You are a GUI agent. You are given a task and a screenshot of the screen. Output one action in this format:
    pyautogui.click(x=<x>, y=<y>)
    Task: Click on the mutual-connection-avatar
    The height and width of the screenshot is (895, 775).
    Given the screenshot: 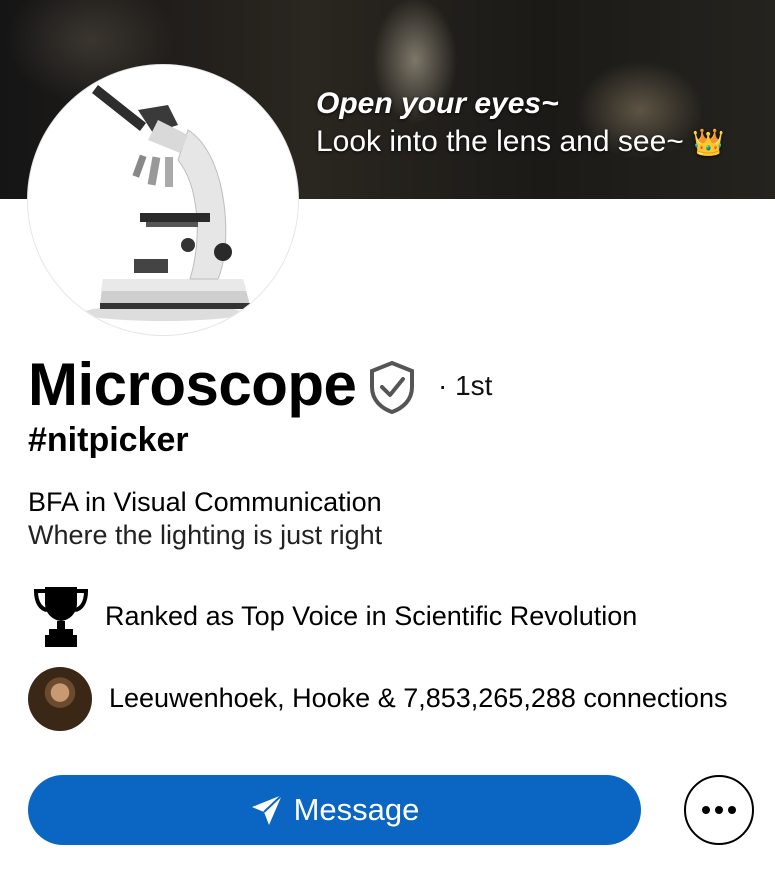 What is the action you would take?
    pyautogui.click(x=60, y=699)
    